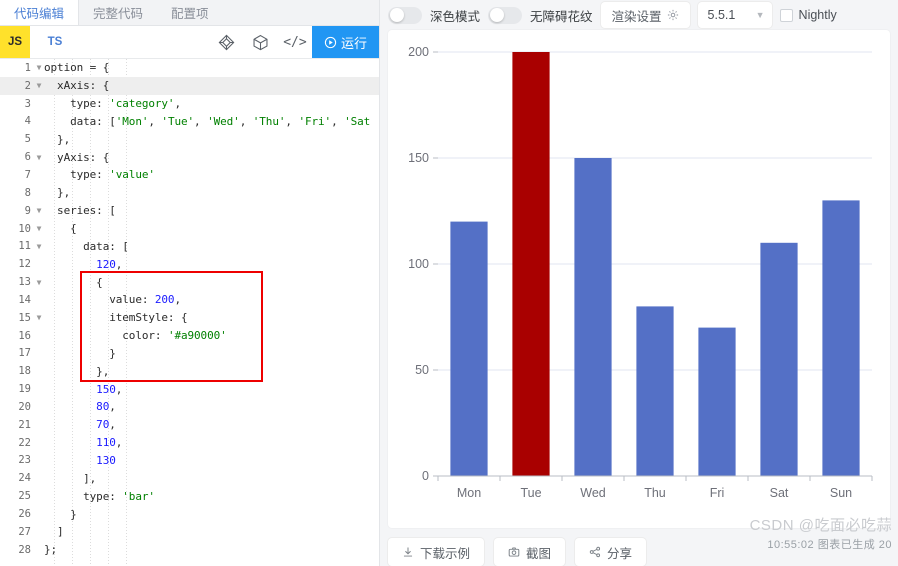  What do you see at coordinates (189, 139) in the screenshot?
I see `code-line: 5 },` at bounding box center [189, 139].